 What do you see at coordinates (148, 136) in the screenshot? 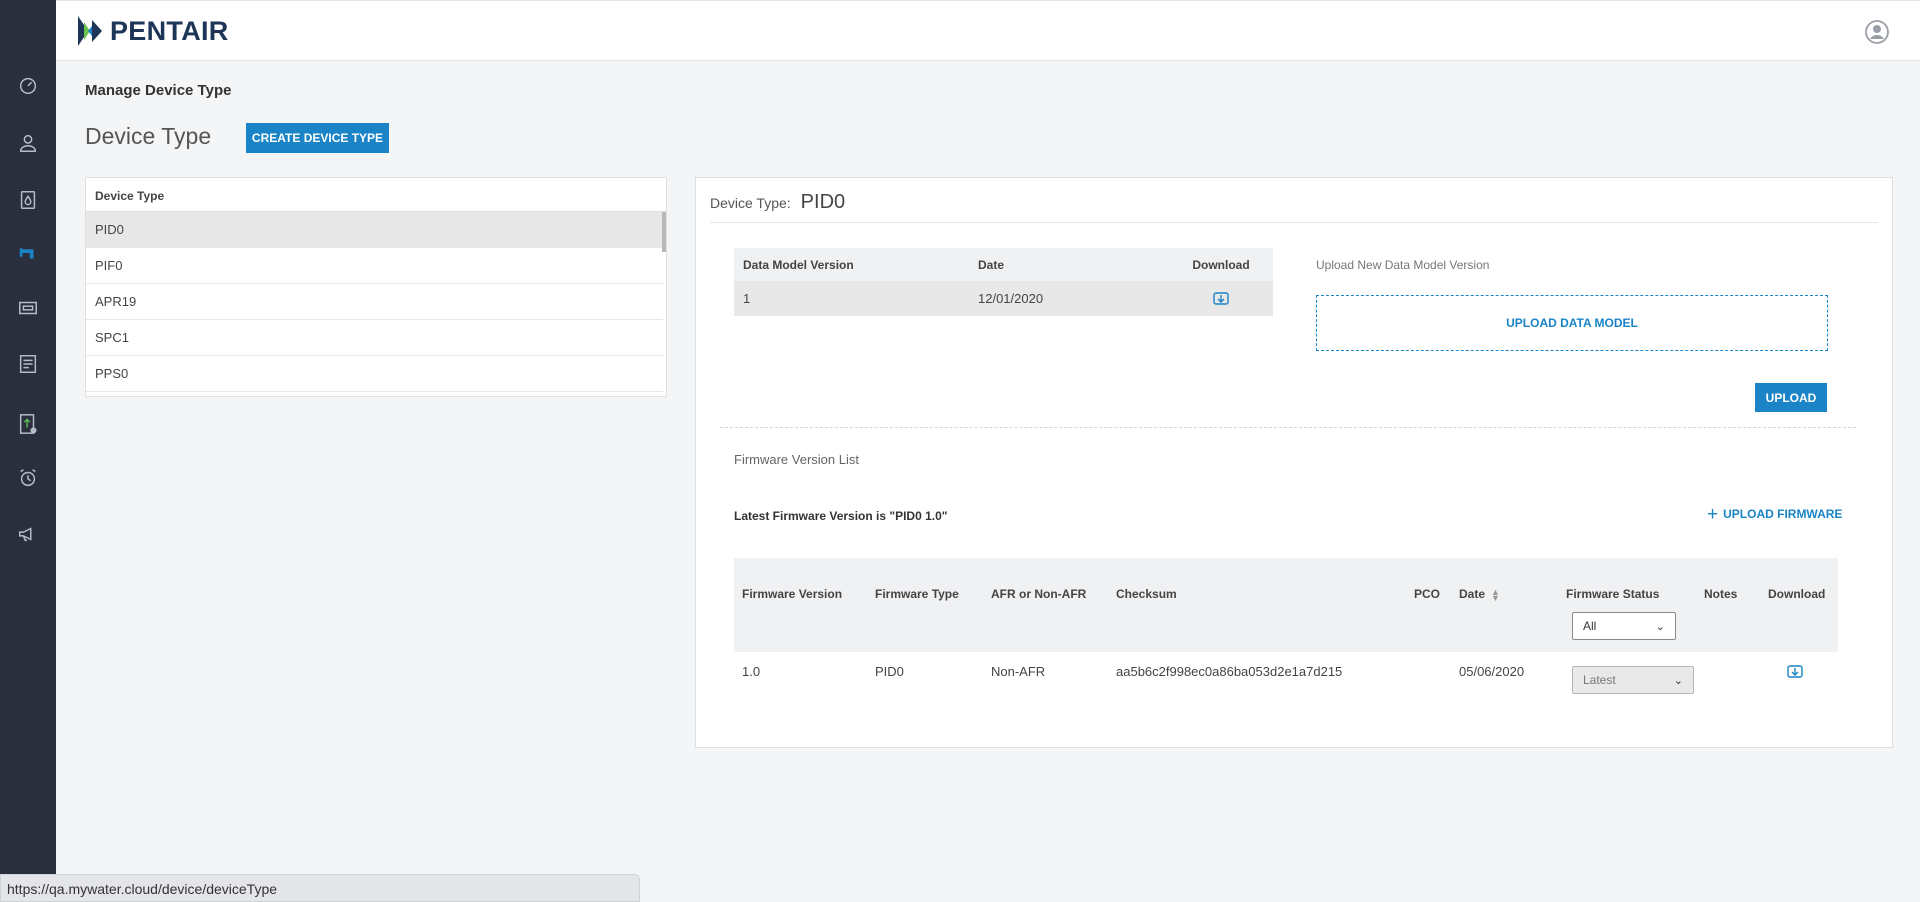
I see `page-title: Device Type` at bounding box center [148, 136].